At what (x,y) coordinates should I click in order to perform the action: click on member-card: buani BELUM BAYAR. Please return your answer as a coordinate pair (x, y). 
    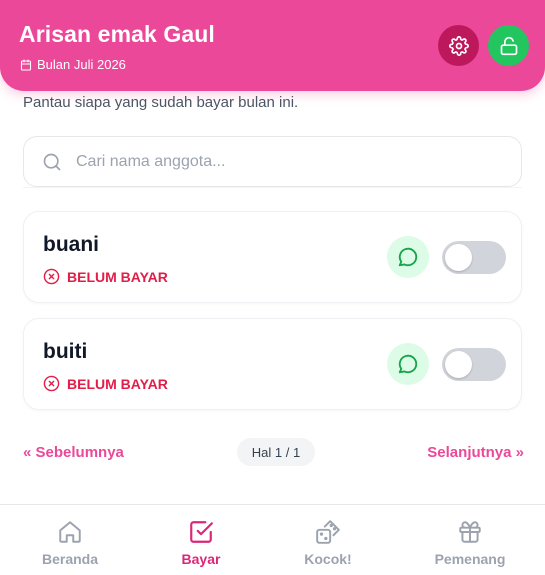
    Looking at the image, I should click on (272, 257).